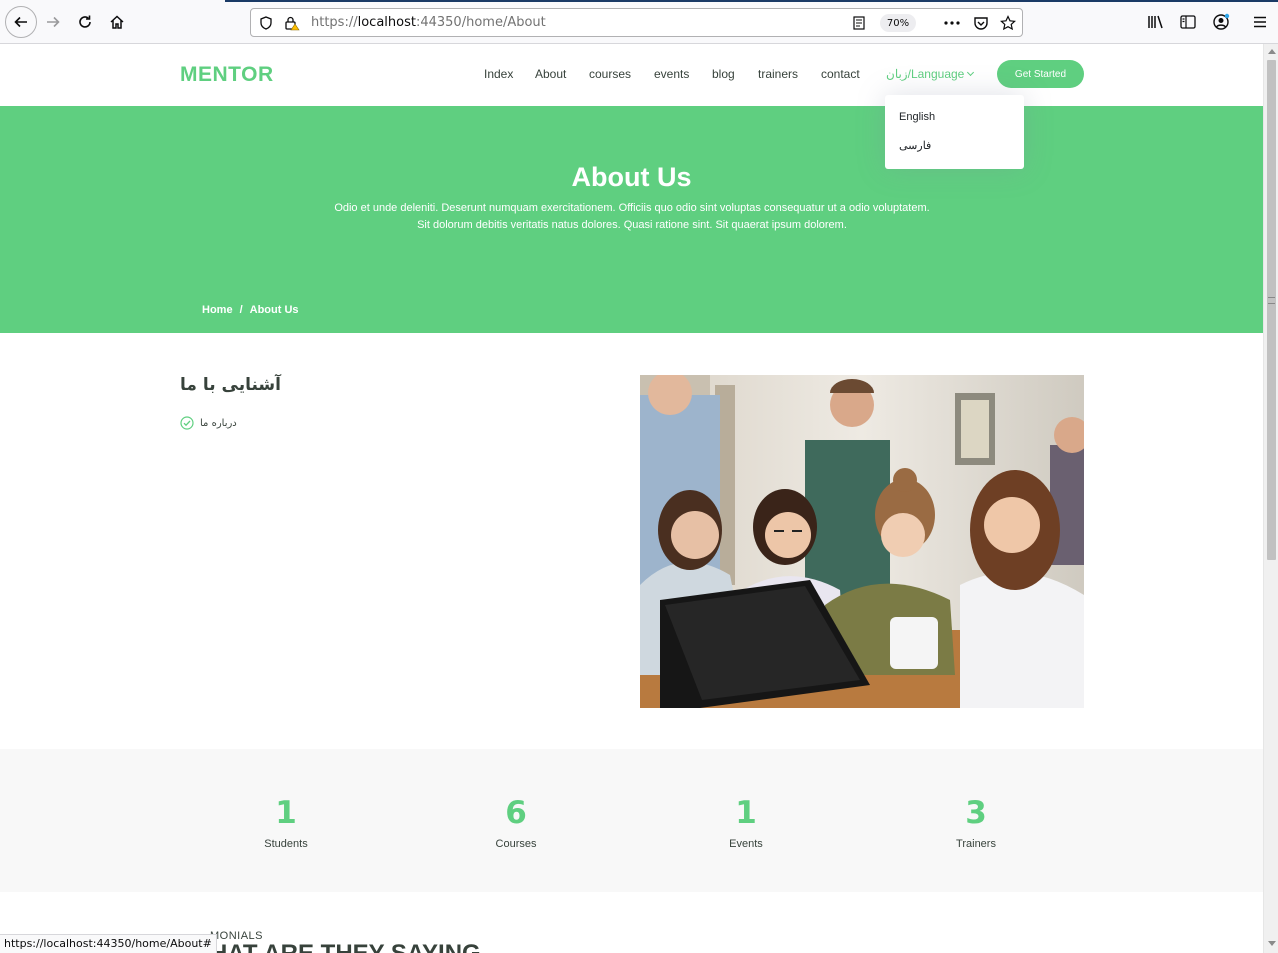  Describe the element at coordinates (218, 423) in the screenshot. I see `about-item-text: درباره ما` at that location.